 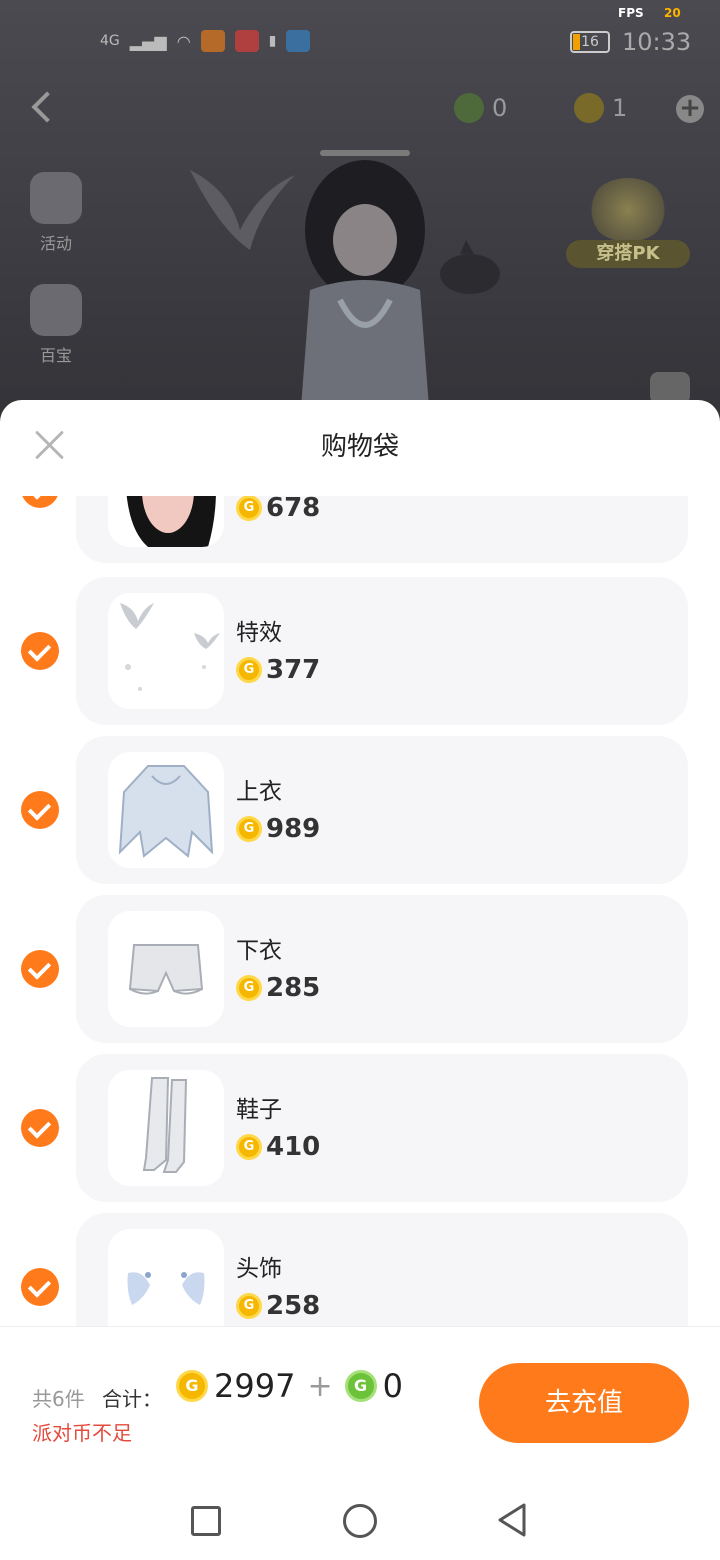 I want to click on total-price: 2997 + 0, so click(x=289, y=1386).